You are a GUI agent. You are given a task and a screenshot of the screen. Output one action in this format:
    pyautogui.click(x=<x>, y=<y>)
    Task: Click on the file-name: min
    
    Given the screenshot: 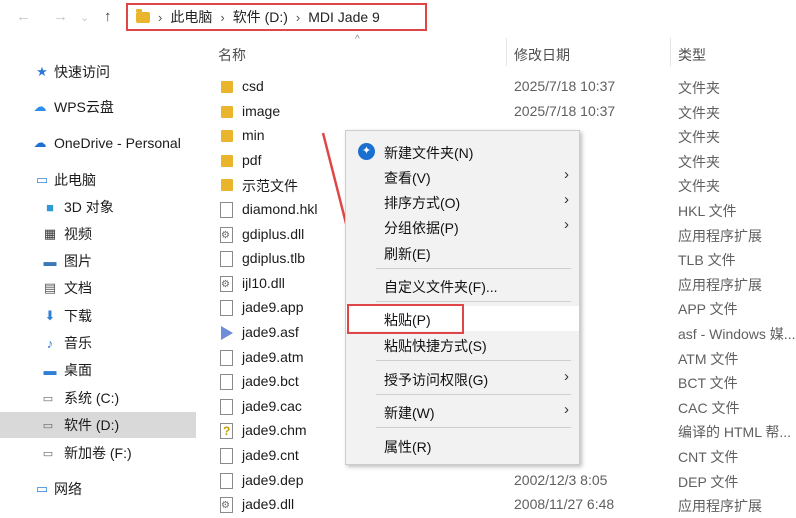 What is the action you would take?
    pyautogui.click(x=253, y=135)
    